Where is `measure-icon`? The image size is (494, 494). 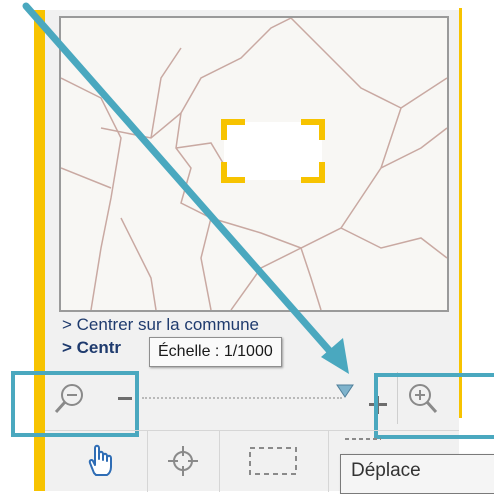 measure-icon is located at coordinates (363, 439).